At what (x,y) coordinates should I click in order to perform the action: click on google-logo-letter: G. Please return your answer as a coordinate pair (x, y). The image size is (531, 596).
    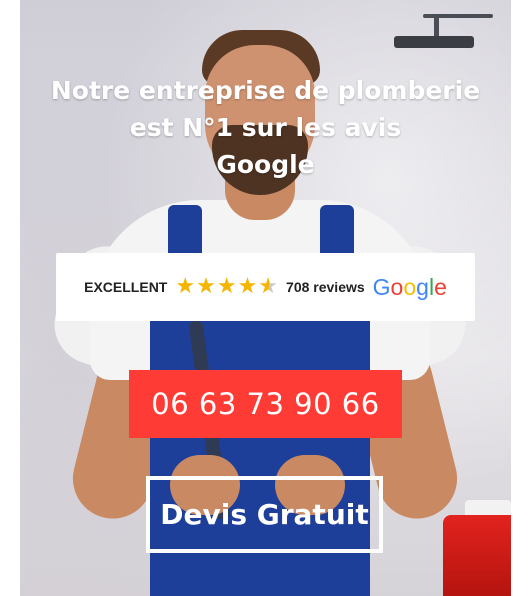
    Looking at the image, I should click on (381, 286).